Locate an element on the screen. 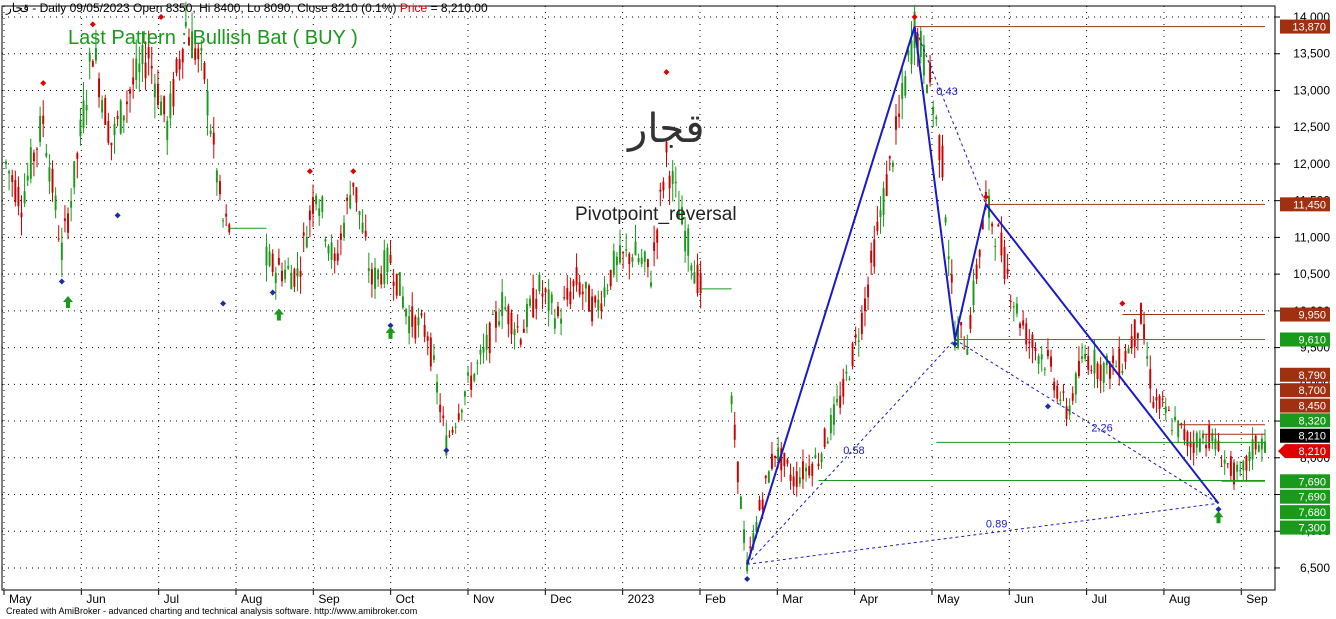  price-label-text: 9,950 is located at coordinates (1312, 316).